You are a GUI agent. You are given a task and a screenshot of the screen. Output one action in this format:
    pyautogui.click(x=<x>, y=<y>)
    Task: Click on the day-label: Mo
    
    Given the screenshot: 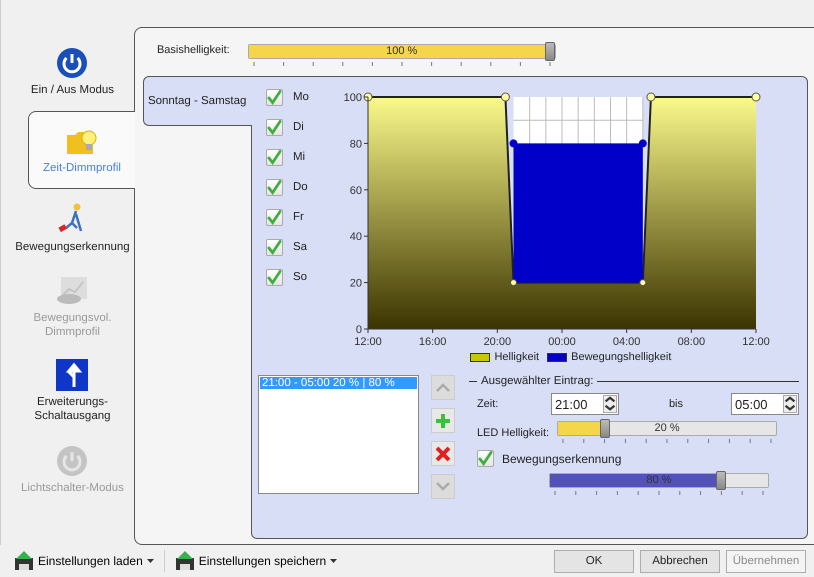 What is the action you would take?
    pyautogui.click(x=300, y=97)
    